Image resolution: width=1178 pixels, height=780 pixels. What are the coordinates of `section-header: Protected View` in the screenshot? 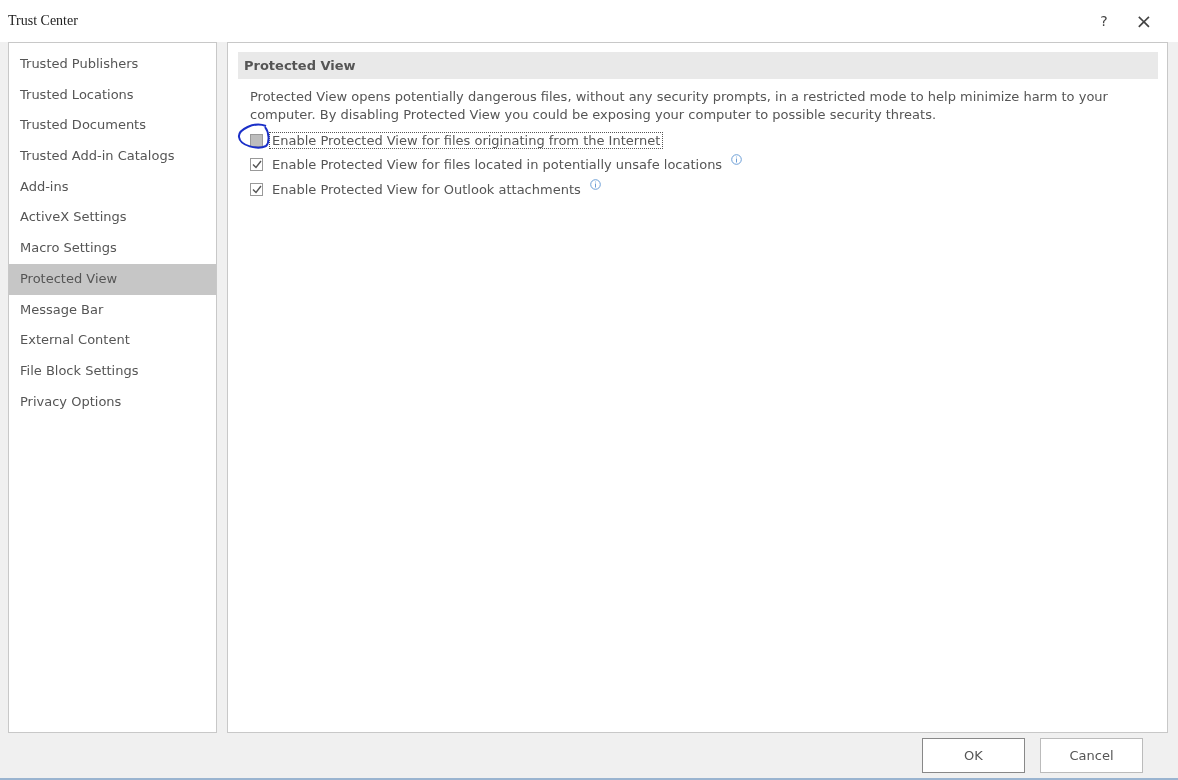 It's located at (698, 65).